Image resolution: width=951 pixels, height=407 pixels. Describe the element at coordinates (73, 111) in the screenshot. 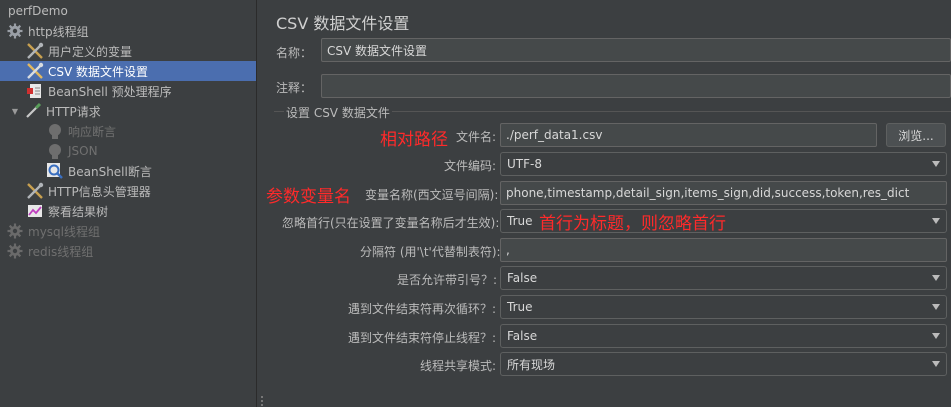

I see `tree-item-label: HTTP请求` at that location.